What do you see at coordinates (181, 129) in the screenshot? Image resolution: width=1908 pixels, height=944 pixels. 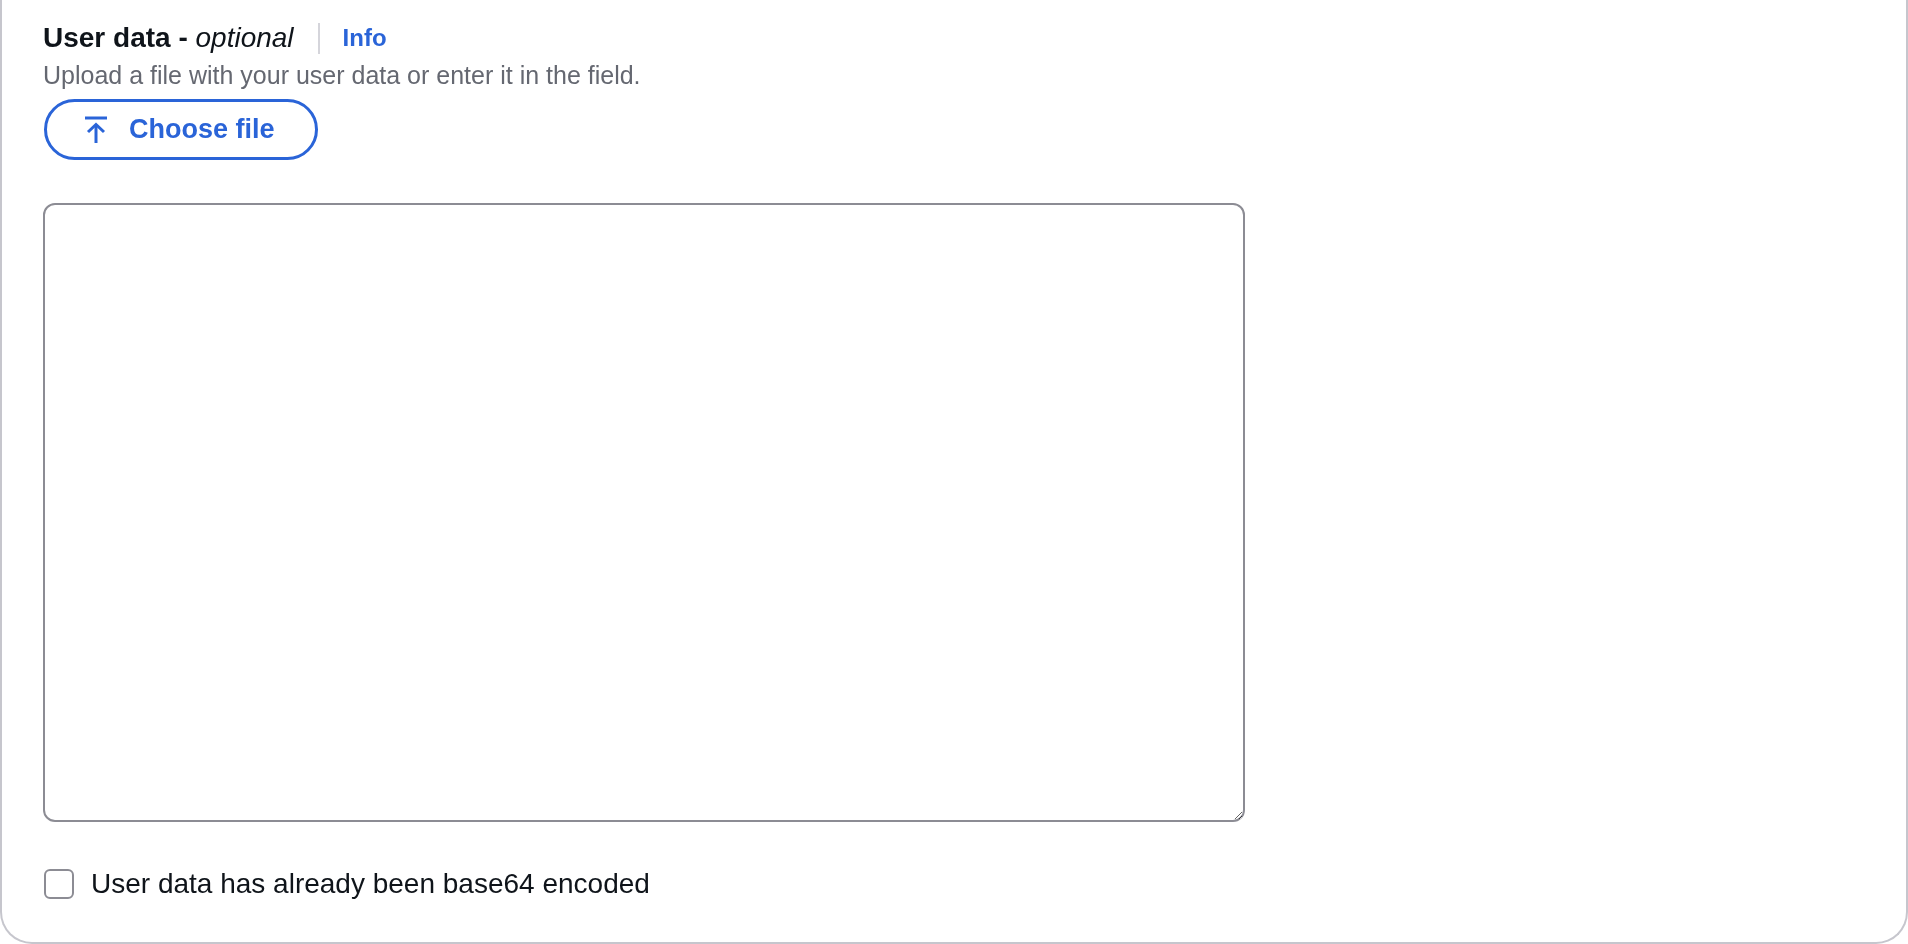 I see `choose-file-button: Choose file` at bounding box center [181, 129].